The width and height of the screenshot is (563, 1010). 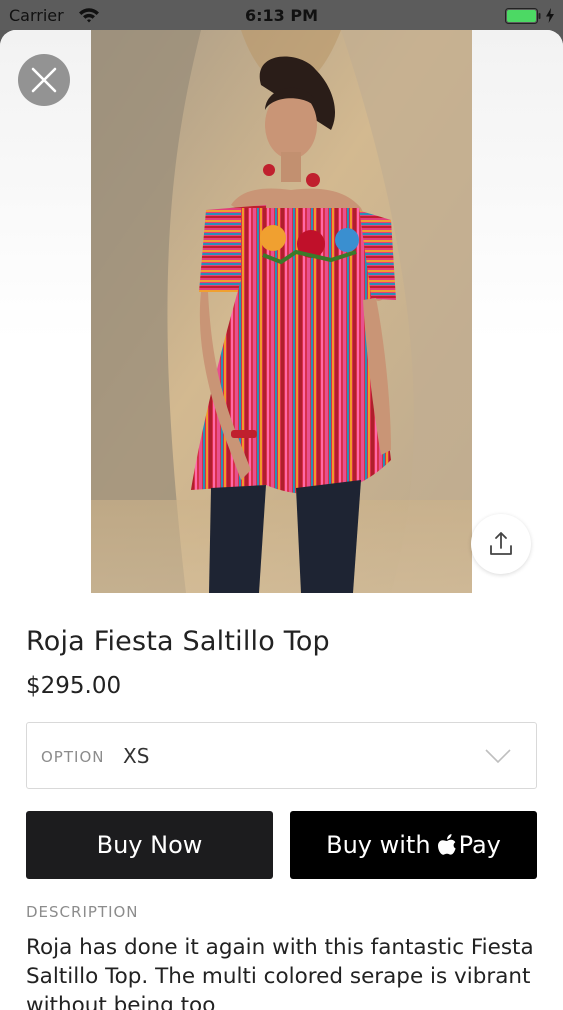 I want to click on share-icon, so click(x=501, y=543).